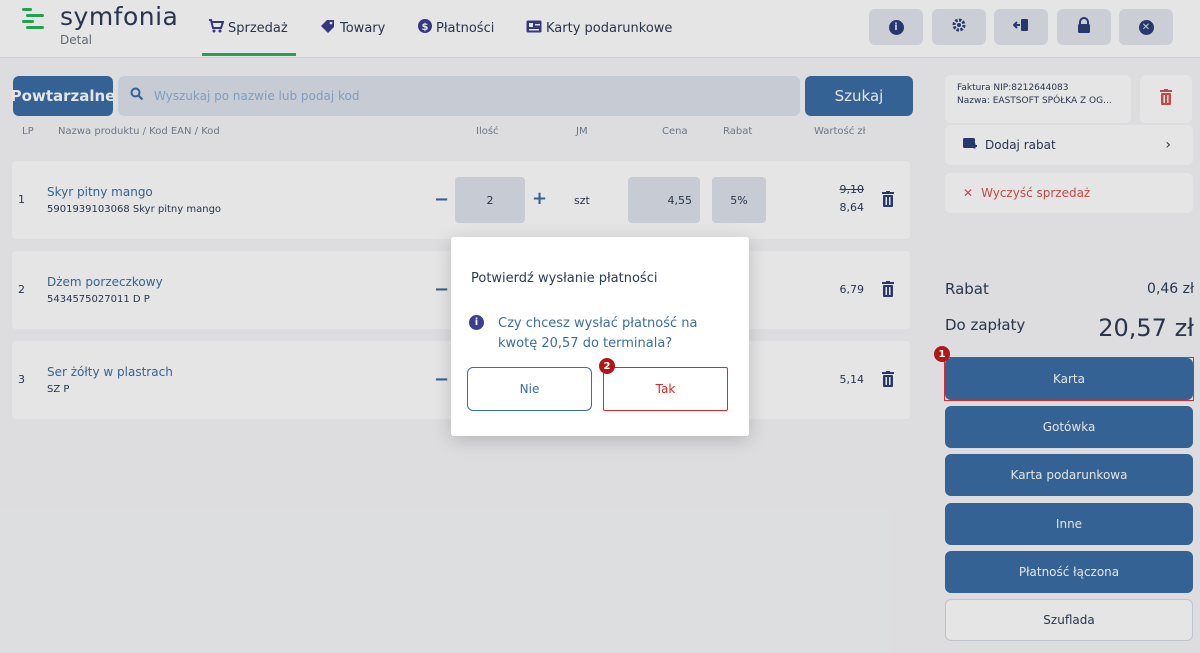 Image resolution: width=1200 pixels, height=653 pixels. Describe the element at coordinates (476, 322) in the screenshot. I see `info-icon: i` at that location.